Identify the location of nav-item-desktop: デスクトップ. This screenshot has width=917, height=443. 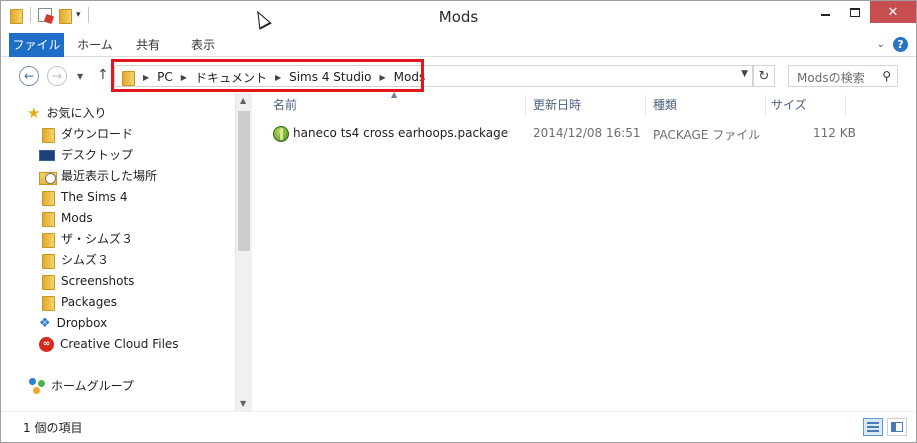
(86, 155).